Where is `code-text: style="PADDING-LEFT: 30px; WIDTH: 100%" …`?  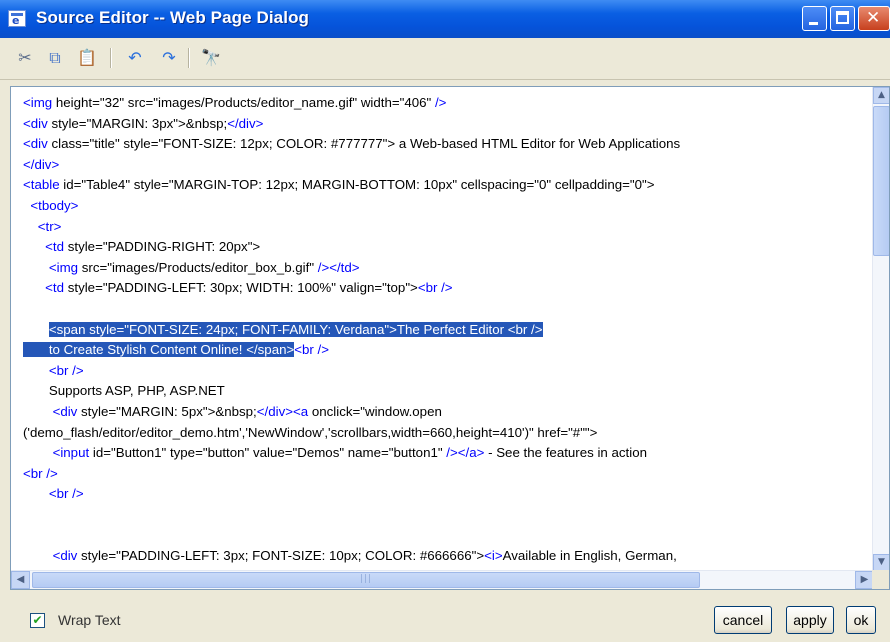 code-text: style="PADDING-LEFT: 30px; WIDTH: 100%" … is located at coordinates (242, 288).